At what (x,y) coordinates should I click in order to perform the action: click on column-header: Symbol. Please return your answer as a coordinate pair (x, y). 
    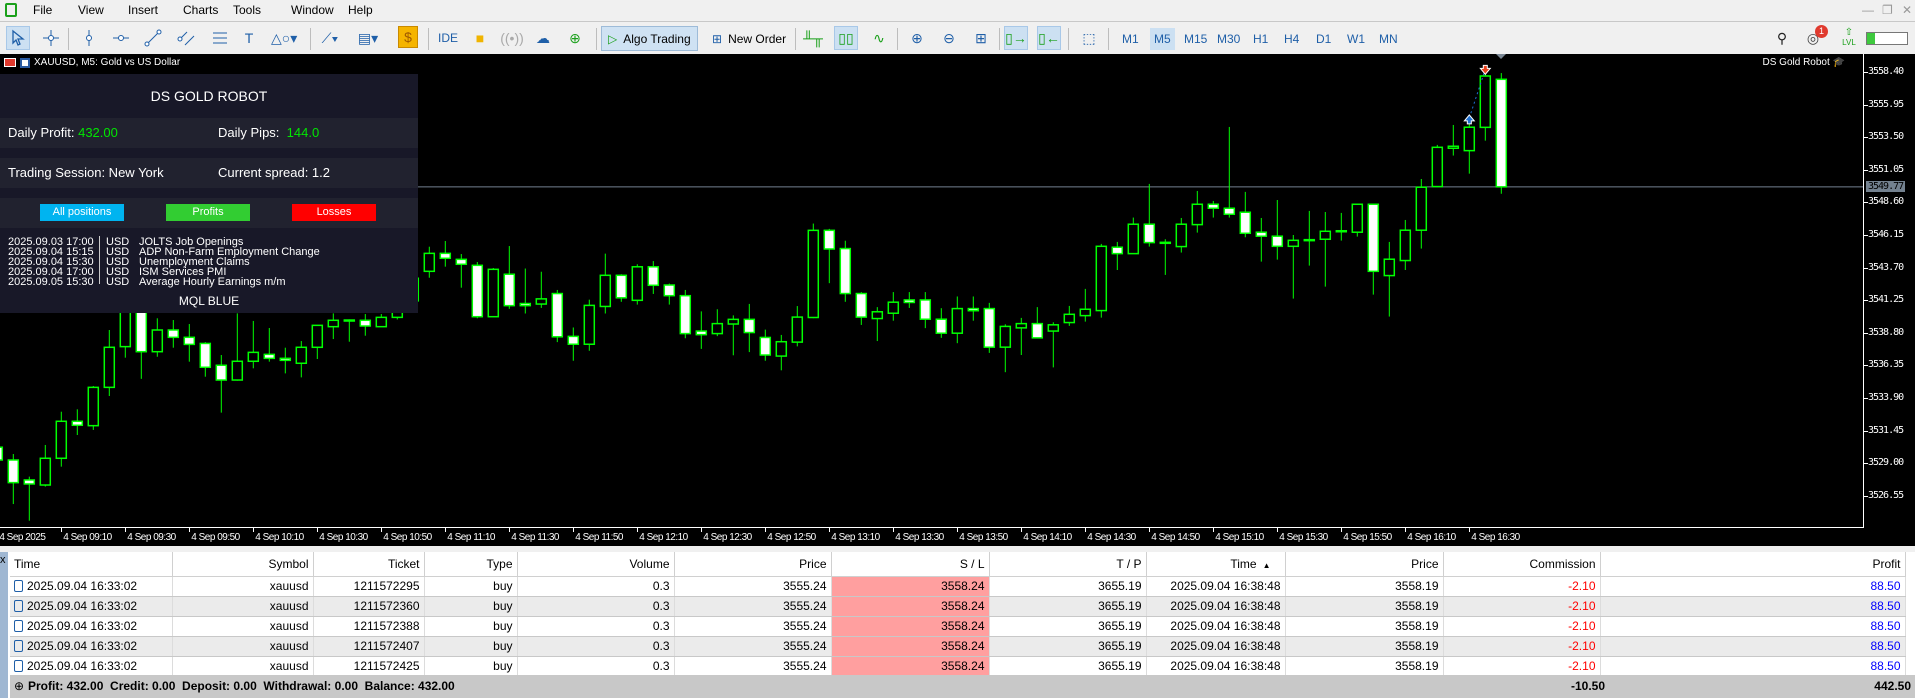
    Looking at the image, I should click on (243, 564).